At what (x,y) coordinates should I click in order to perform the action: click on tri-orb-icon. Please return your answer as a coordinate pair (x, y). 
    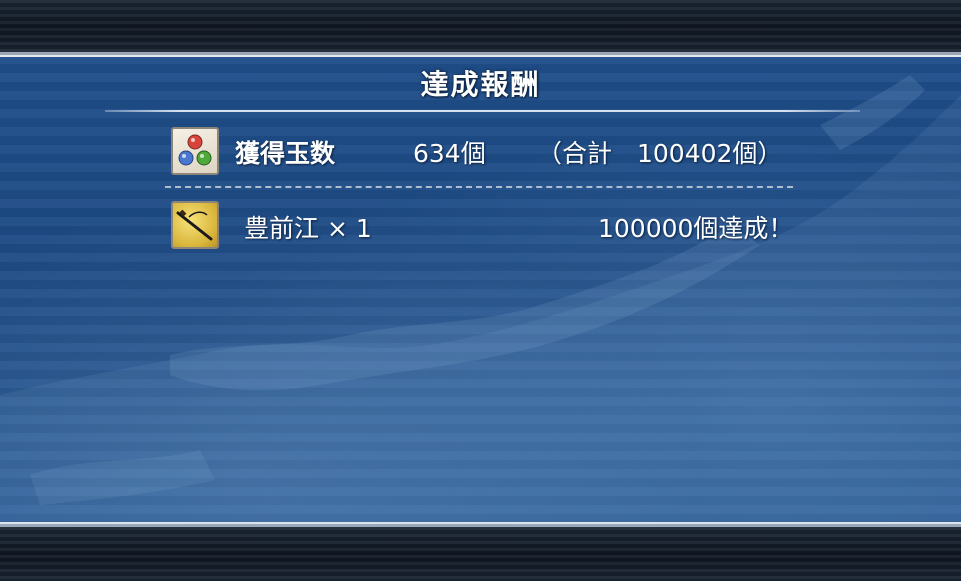
    Looking at the image, I should click on (195, 151).